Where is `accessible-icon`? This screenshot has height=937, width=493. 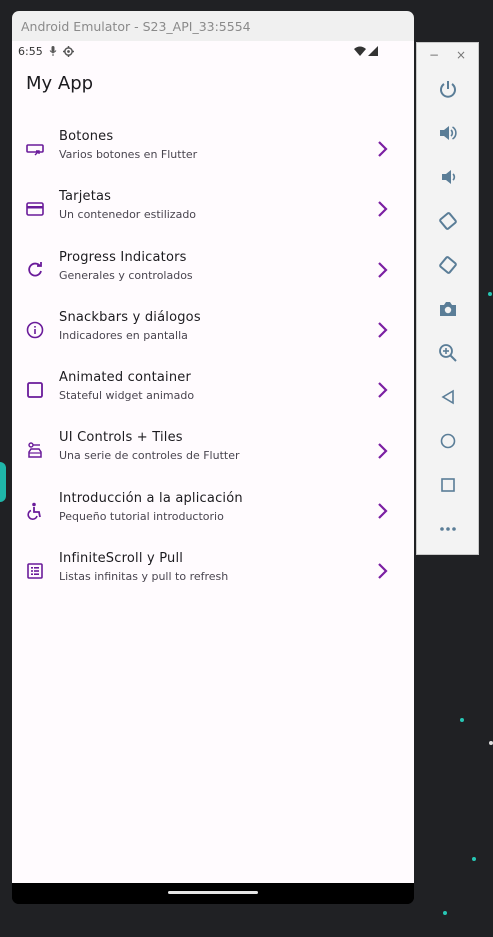 accessible-icon is located at coordinates (35, 511).